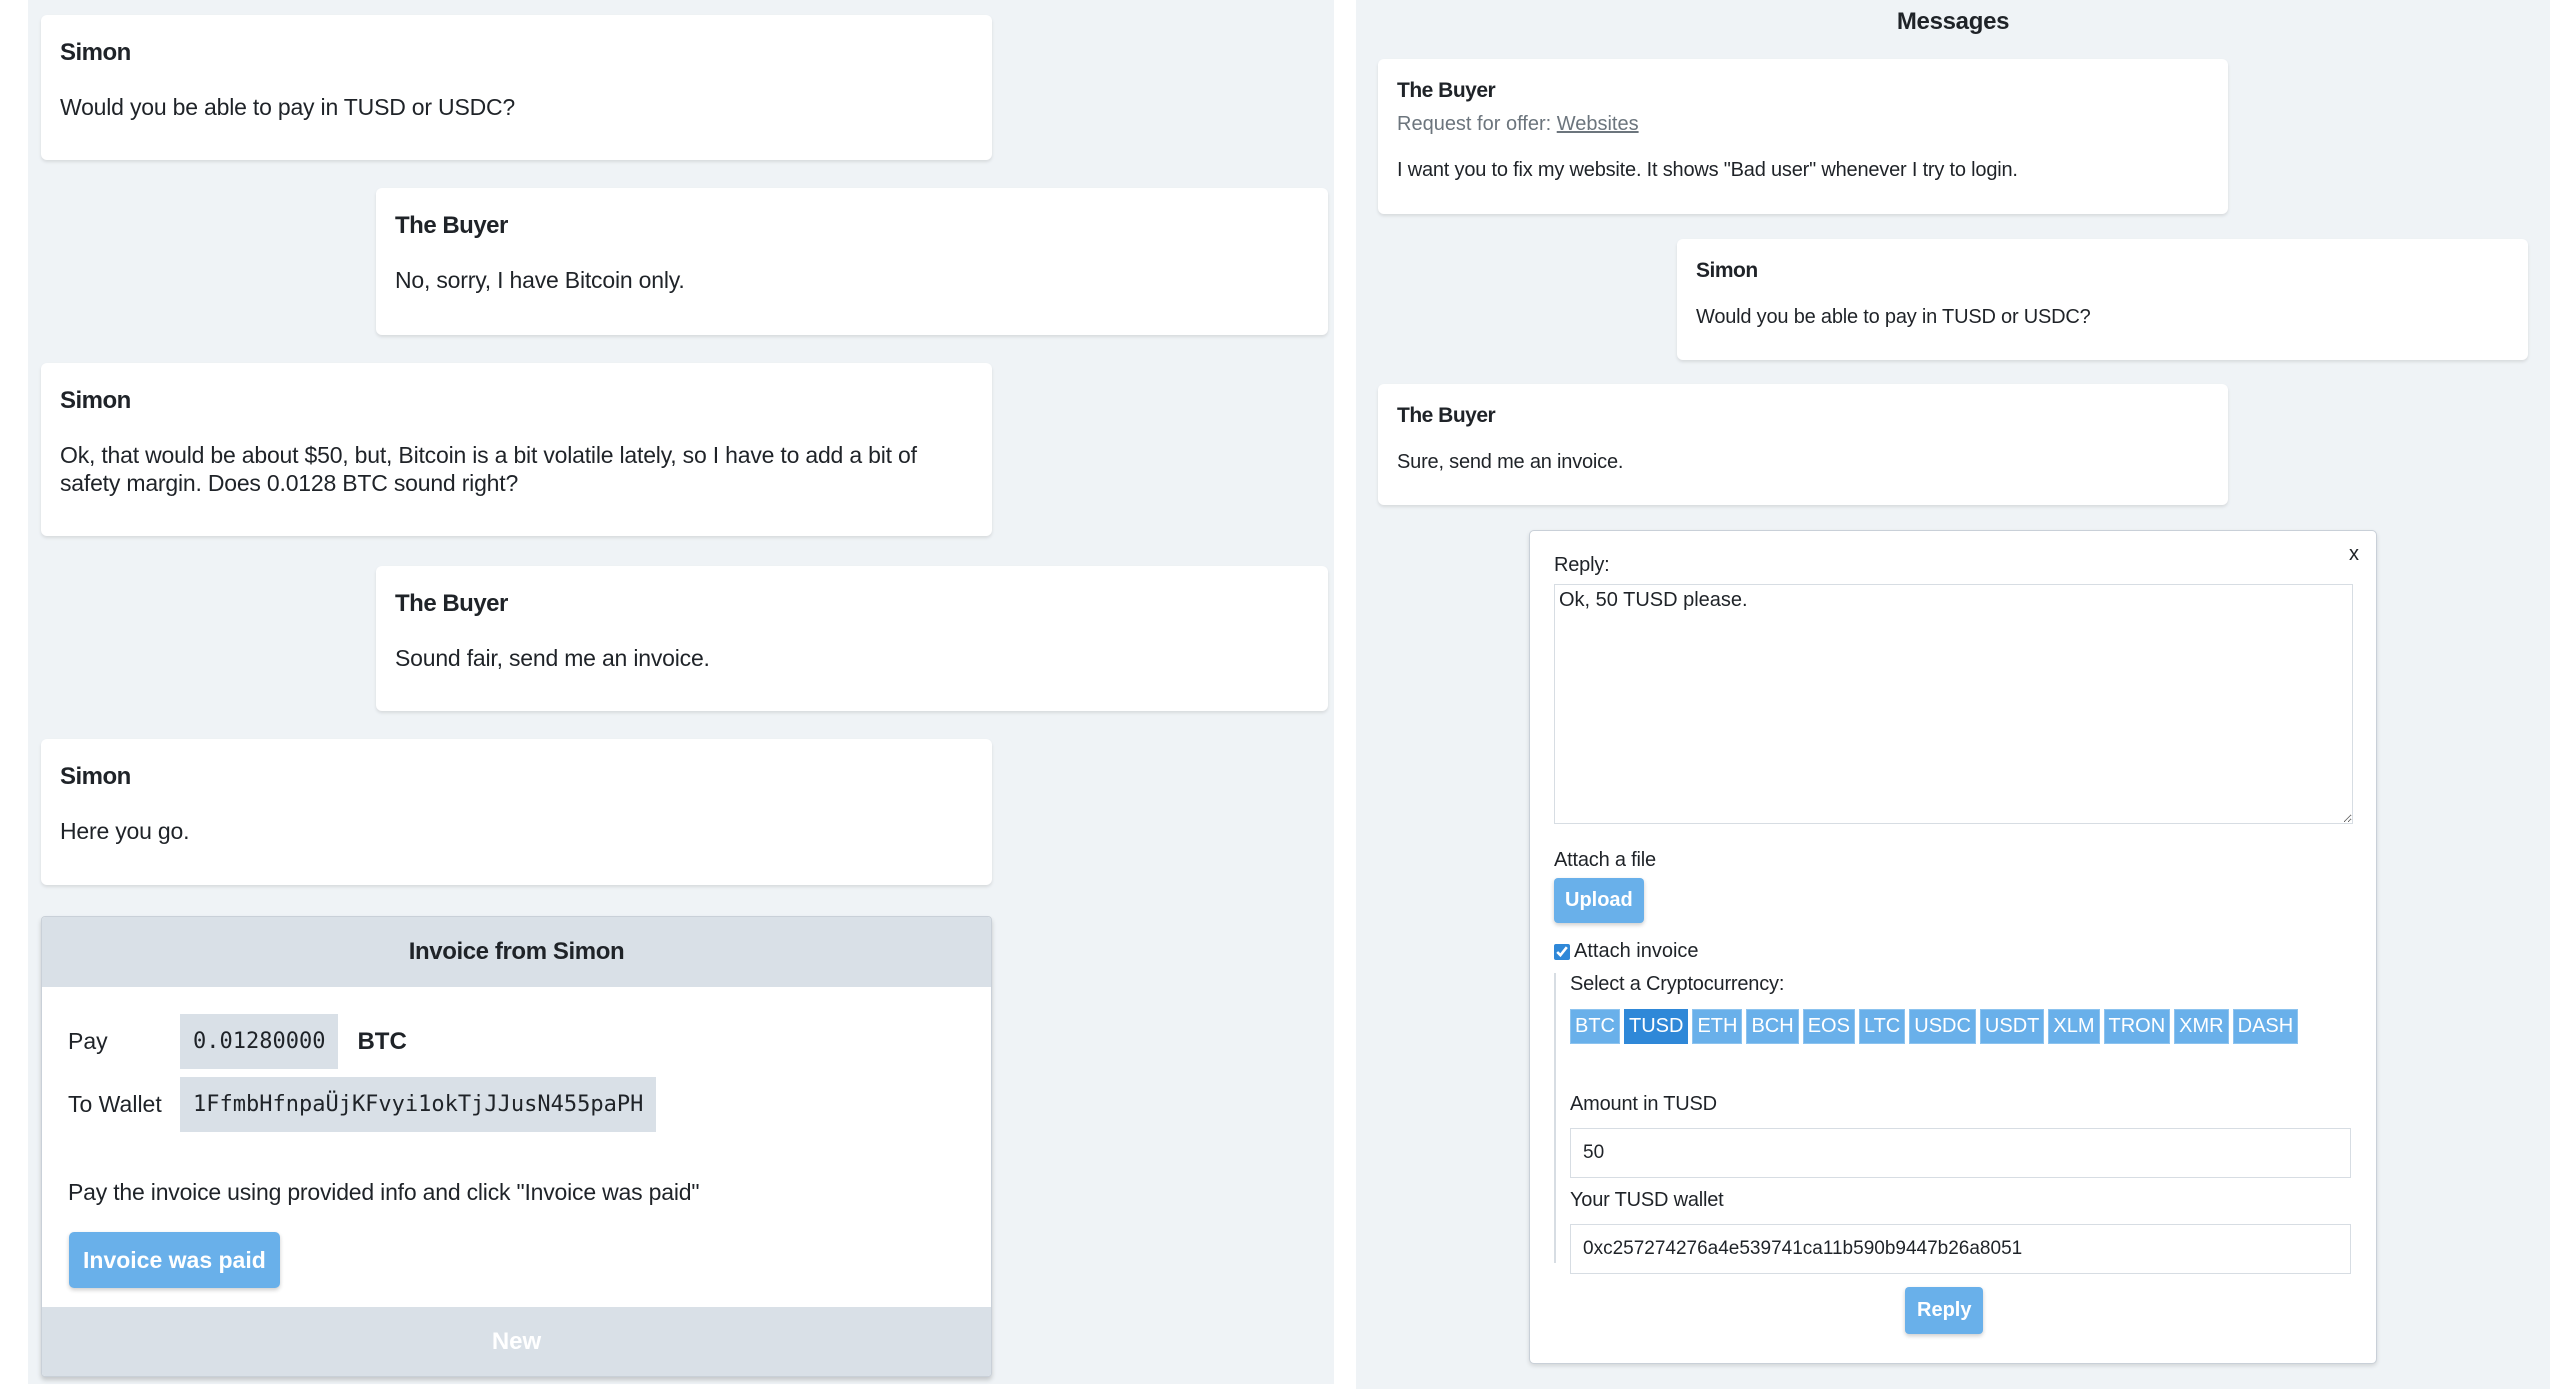 The width and height of the screenshot is (2550, 1400). I want to click on crypto-option-eos: EOS, so click(1828, 1026).